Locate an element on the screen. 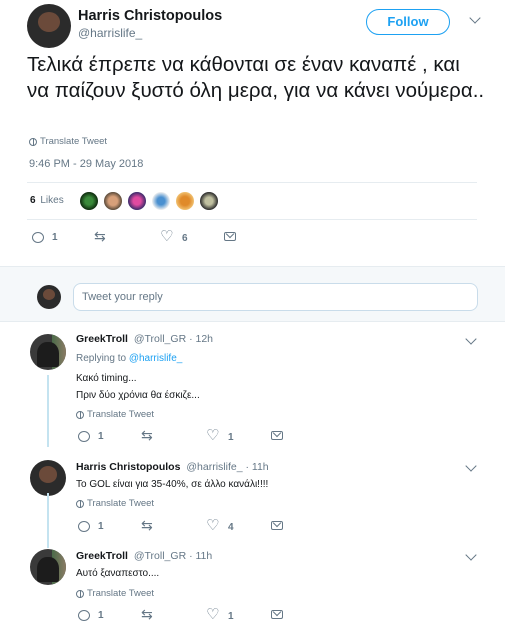  reply-header: GreekTroll @Troll_GR · 11h is located at coordinates (144, 556).